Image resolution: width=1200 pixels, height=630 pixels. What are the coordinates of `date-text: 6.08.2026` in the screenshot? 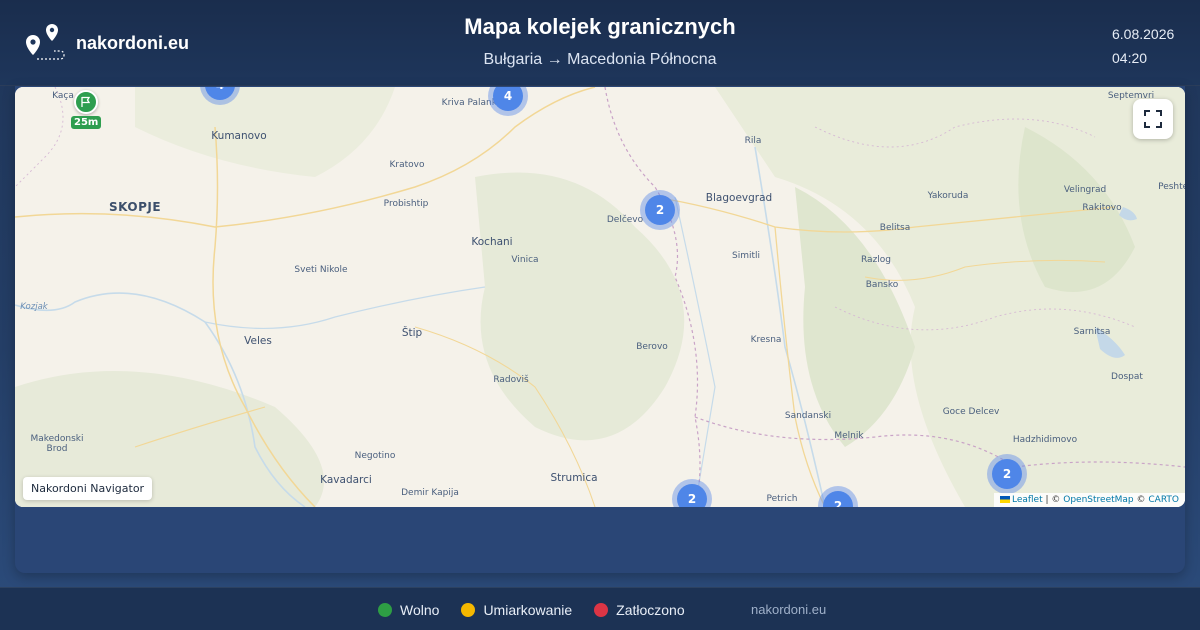 It's located at (1143, 34).